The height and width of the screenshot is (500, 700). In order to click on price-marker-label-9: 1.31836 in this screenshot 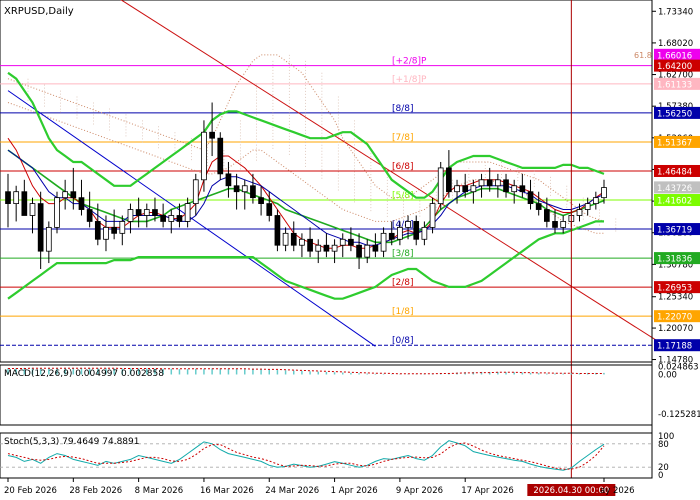, I will do `click(674, 260)`.